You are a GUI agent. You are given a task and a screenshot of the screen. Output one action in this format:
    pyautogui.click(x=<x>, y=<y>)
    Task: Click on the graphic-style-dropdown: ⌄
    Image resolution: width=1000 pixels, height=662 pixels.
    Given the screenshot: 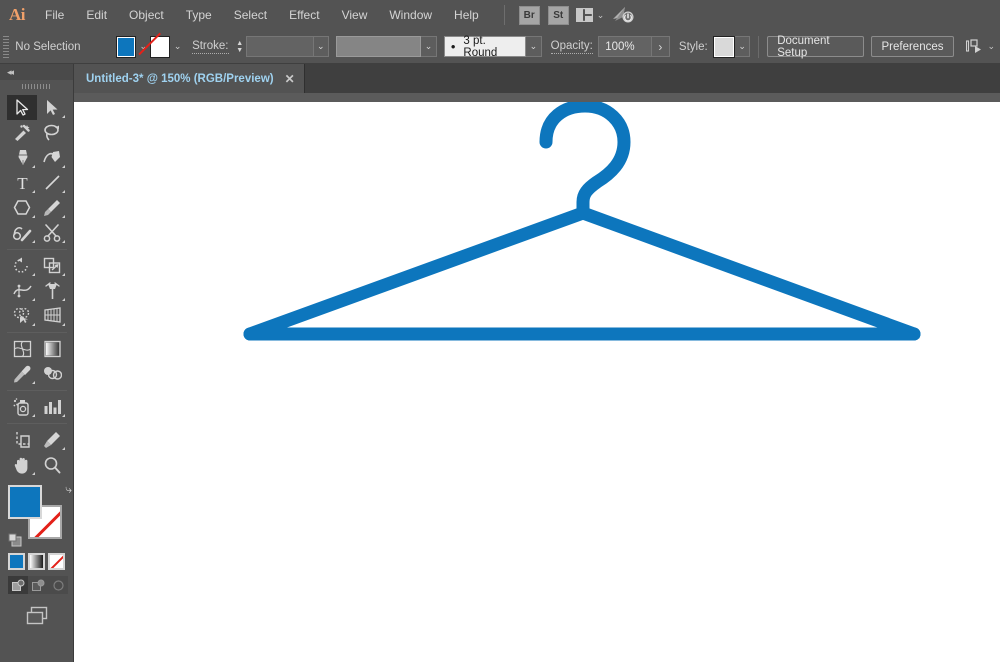 What is the action you would take?
    pyautogui.click(x=742, y=46)
    